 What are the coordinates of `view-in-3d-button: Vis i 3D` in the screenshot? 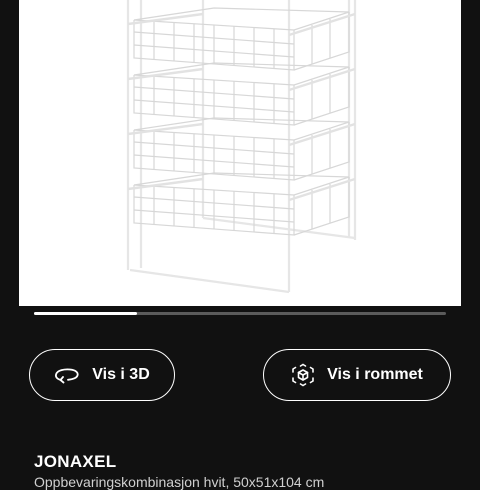 It's located at (102, 375).